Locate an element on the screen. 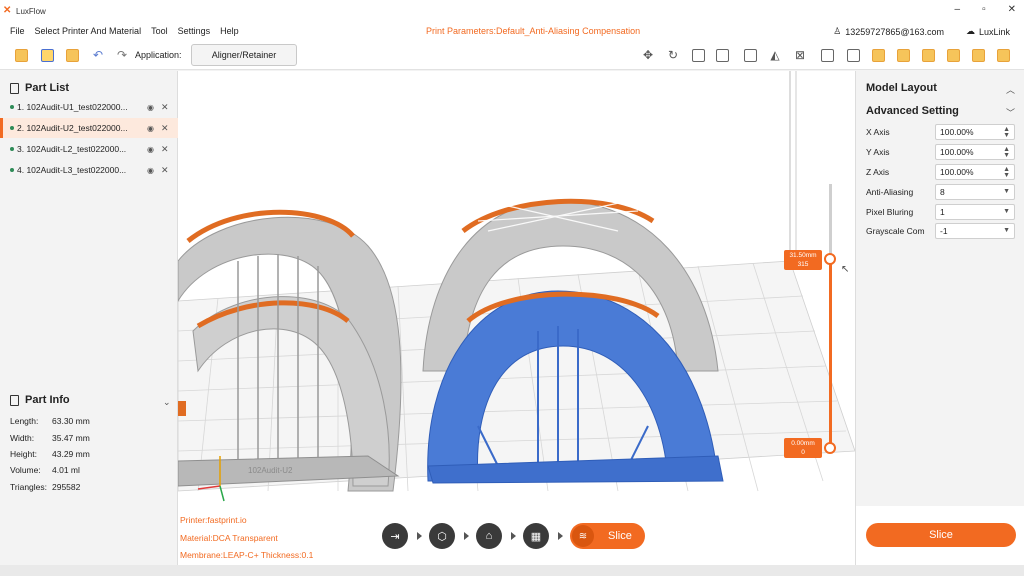 The image size is (1024, 576). move-icon: ✥ is located at coordinates (648, 55).